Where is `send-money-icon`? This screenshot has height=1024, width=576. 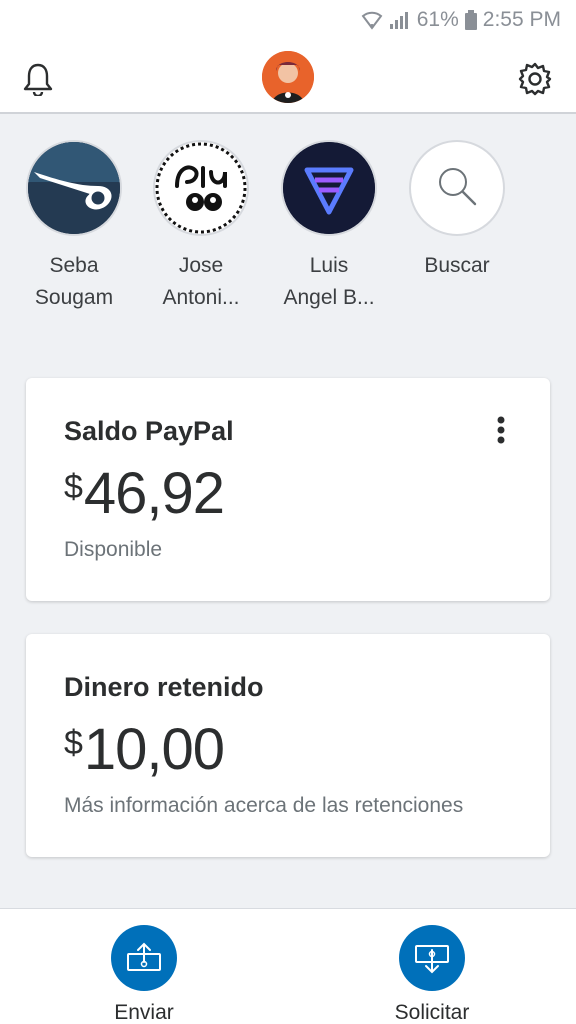 send-money-icon is located at coordinates (144, 958).